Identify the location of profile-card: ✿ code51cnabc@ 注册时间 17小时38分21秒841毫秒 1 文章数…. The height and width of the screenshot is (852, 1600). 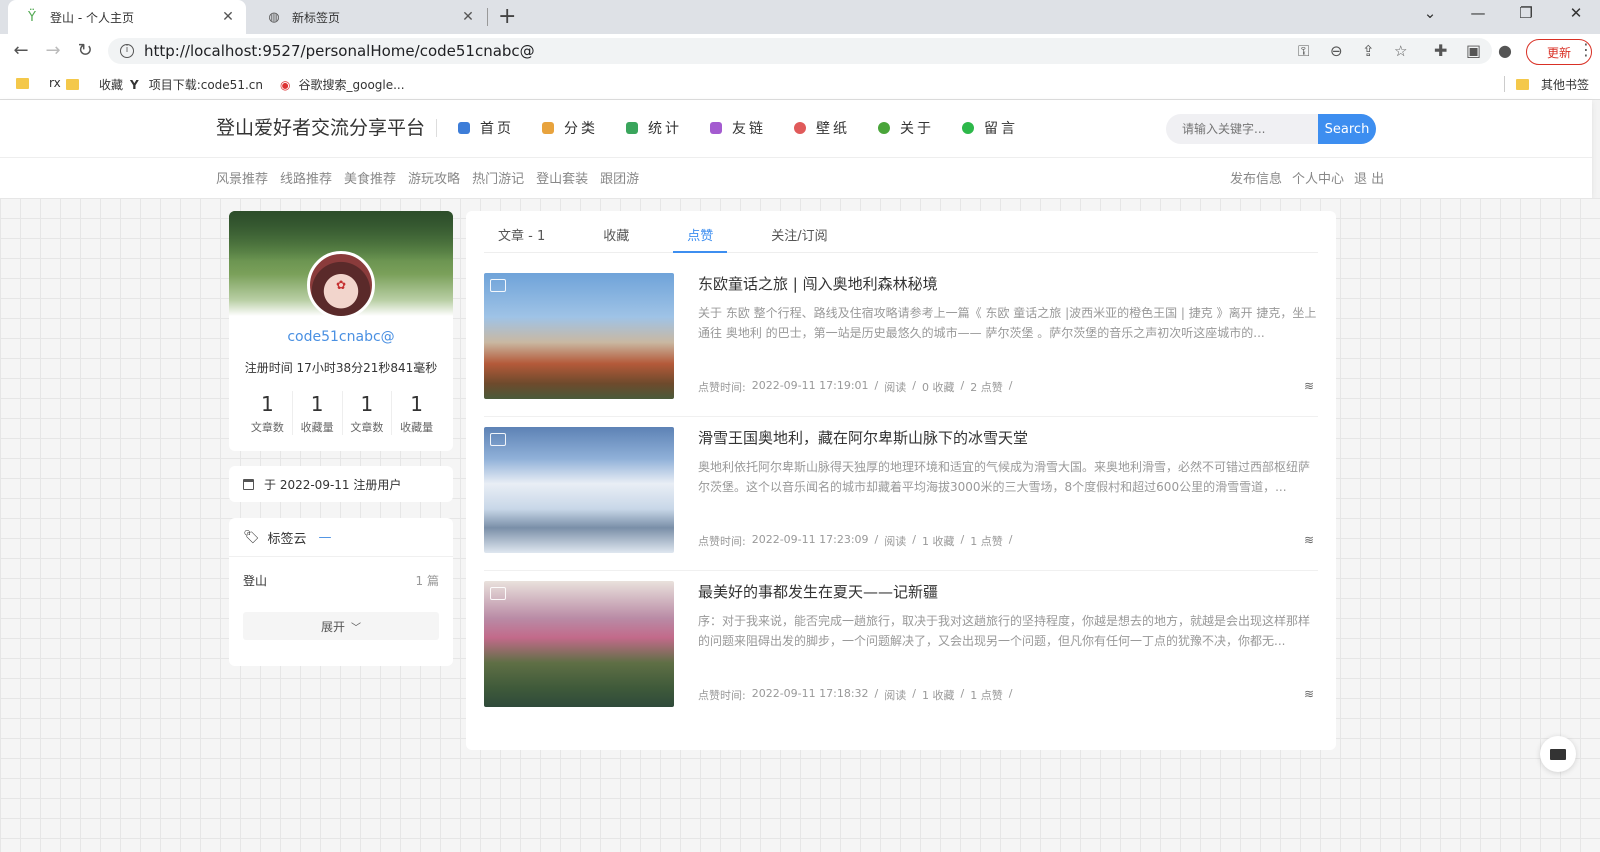
(341, 331).